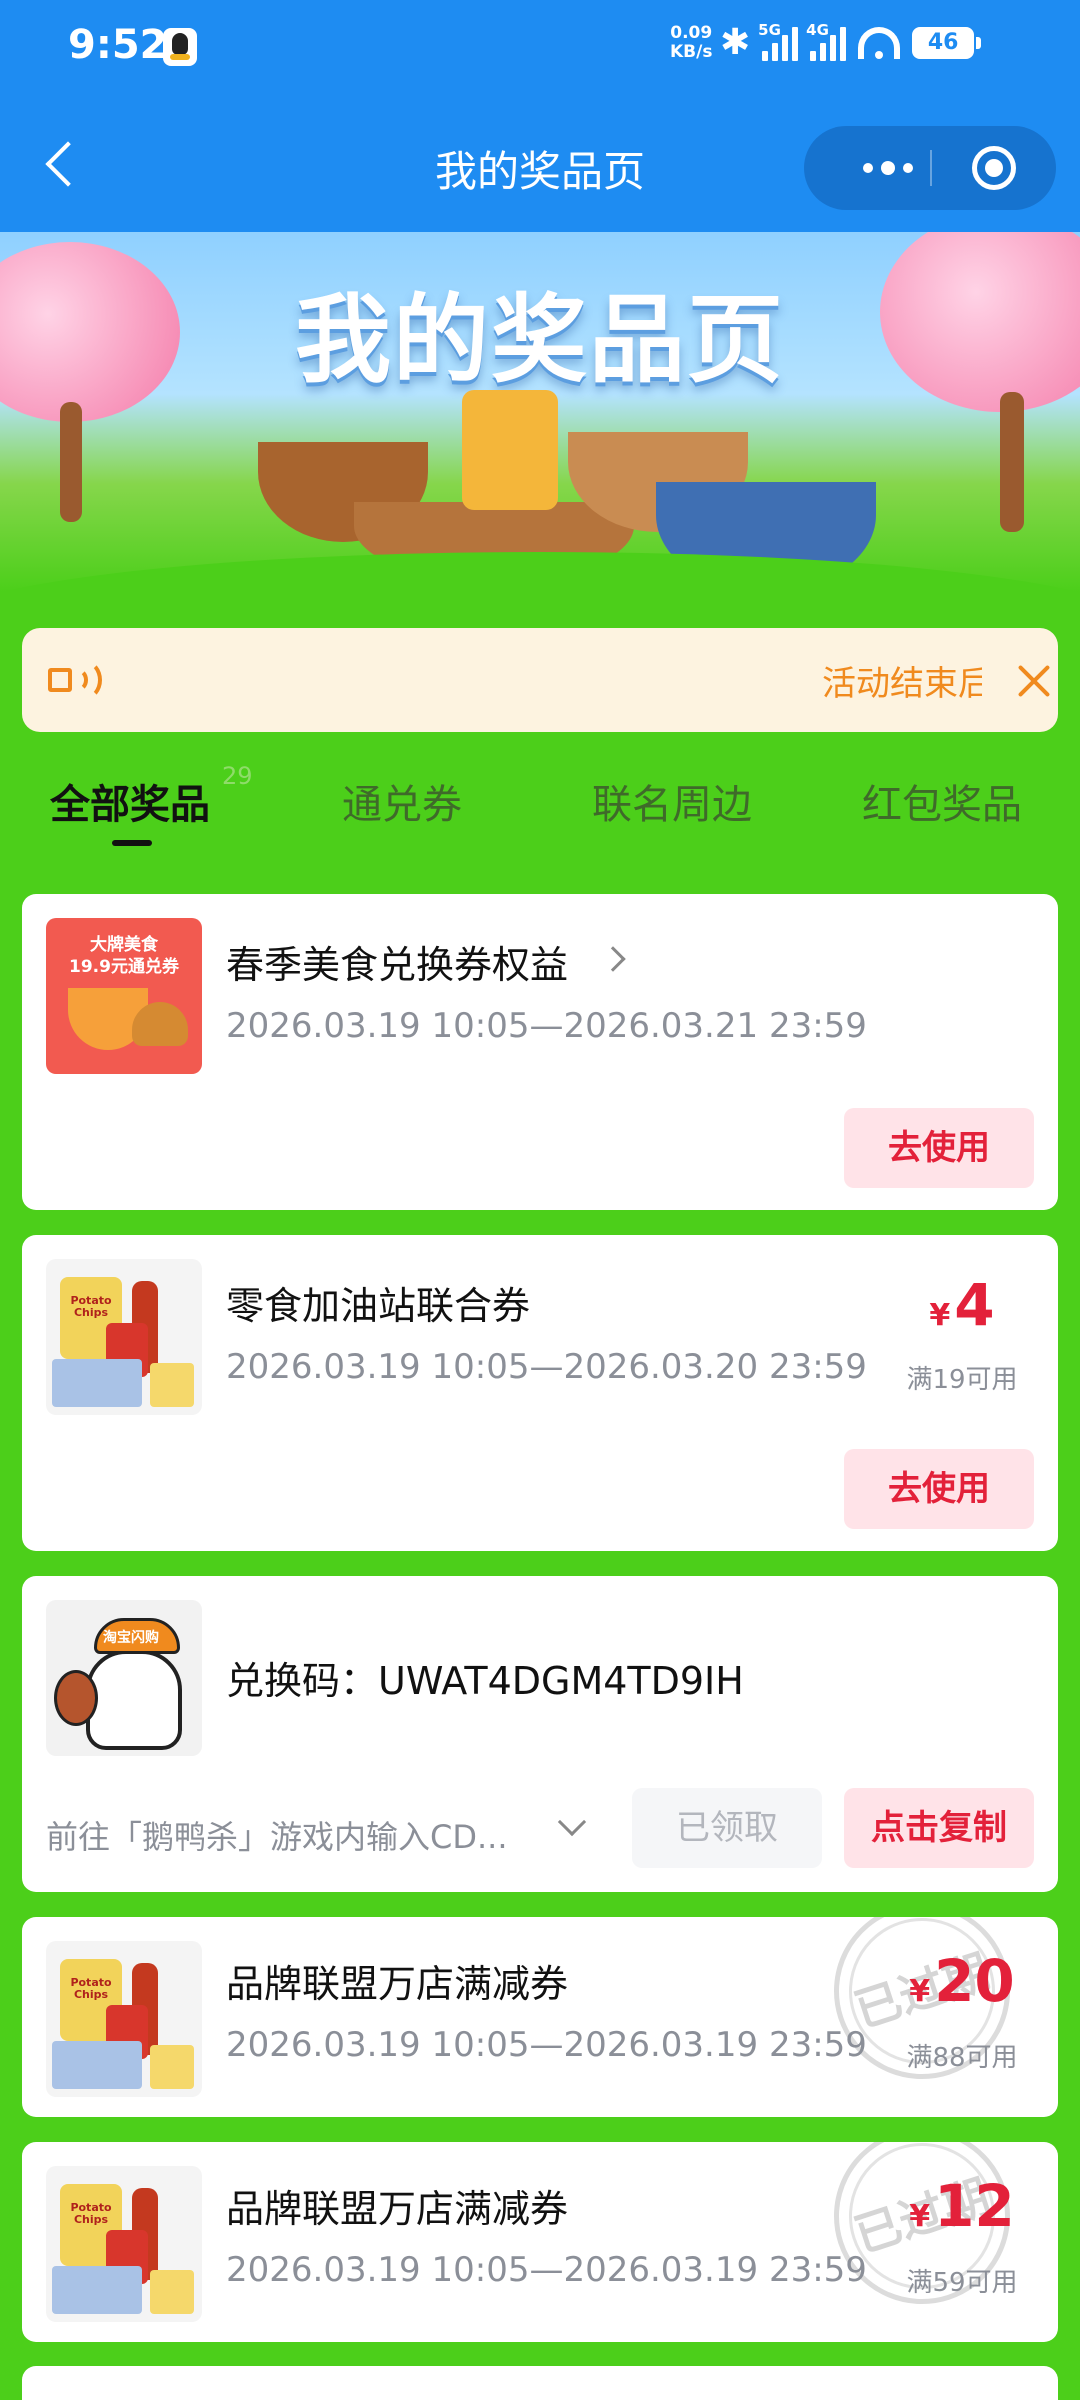 The height and width of the screenshot is (2400, 1080). What do you see at coordinates (397, 965) in the screenshot?
I see `prize-title: 春季美食兑换券权益` at bounding box center [397, 965].